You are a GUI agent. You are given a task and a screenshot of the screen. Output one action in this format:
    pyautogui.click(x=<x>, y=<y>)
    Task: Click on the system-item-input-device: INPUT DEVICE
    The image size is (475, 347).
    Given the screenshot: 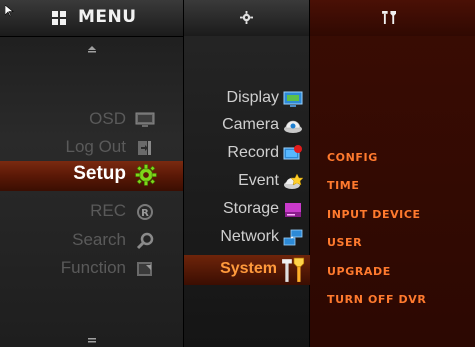 What is the action you would take?
    pyautogui.click(x=374, y=214)
    